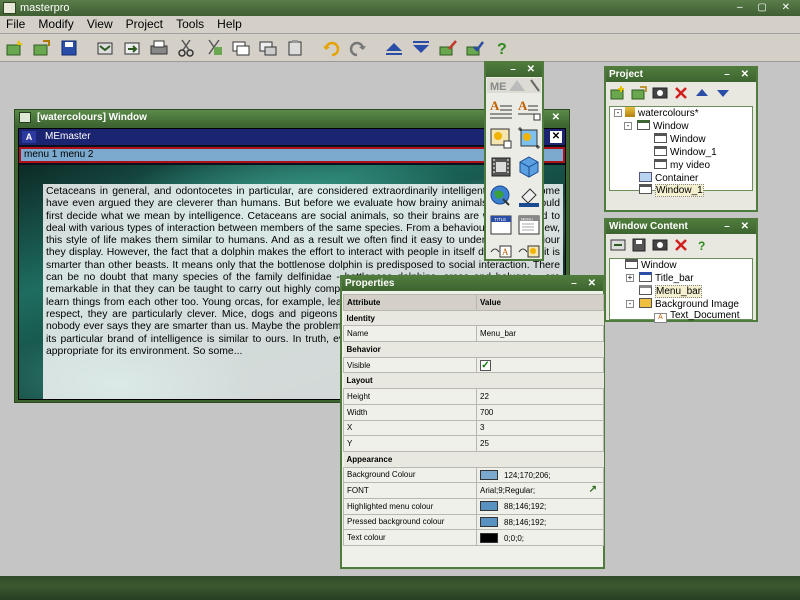 Image resolution: width=800 pixels, height=600 pixels. Describe the element at coordinates (473, 475) in the screenshot. I see `table-row: Background Colour 124;170;206;` at that location.